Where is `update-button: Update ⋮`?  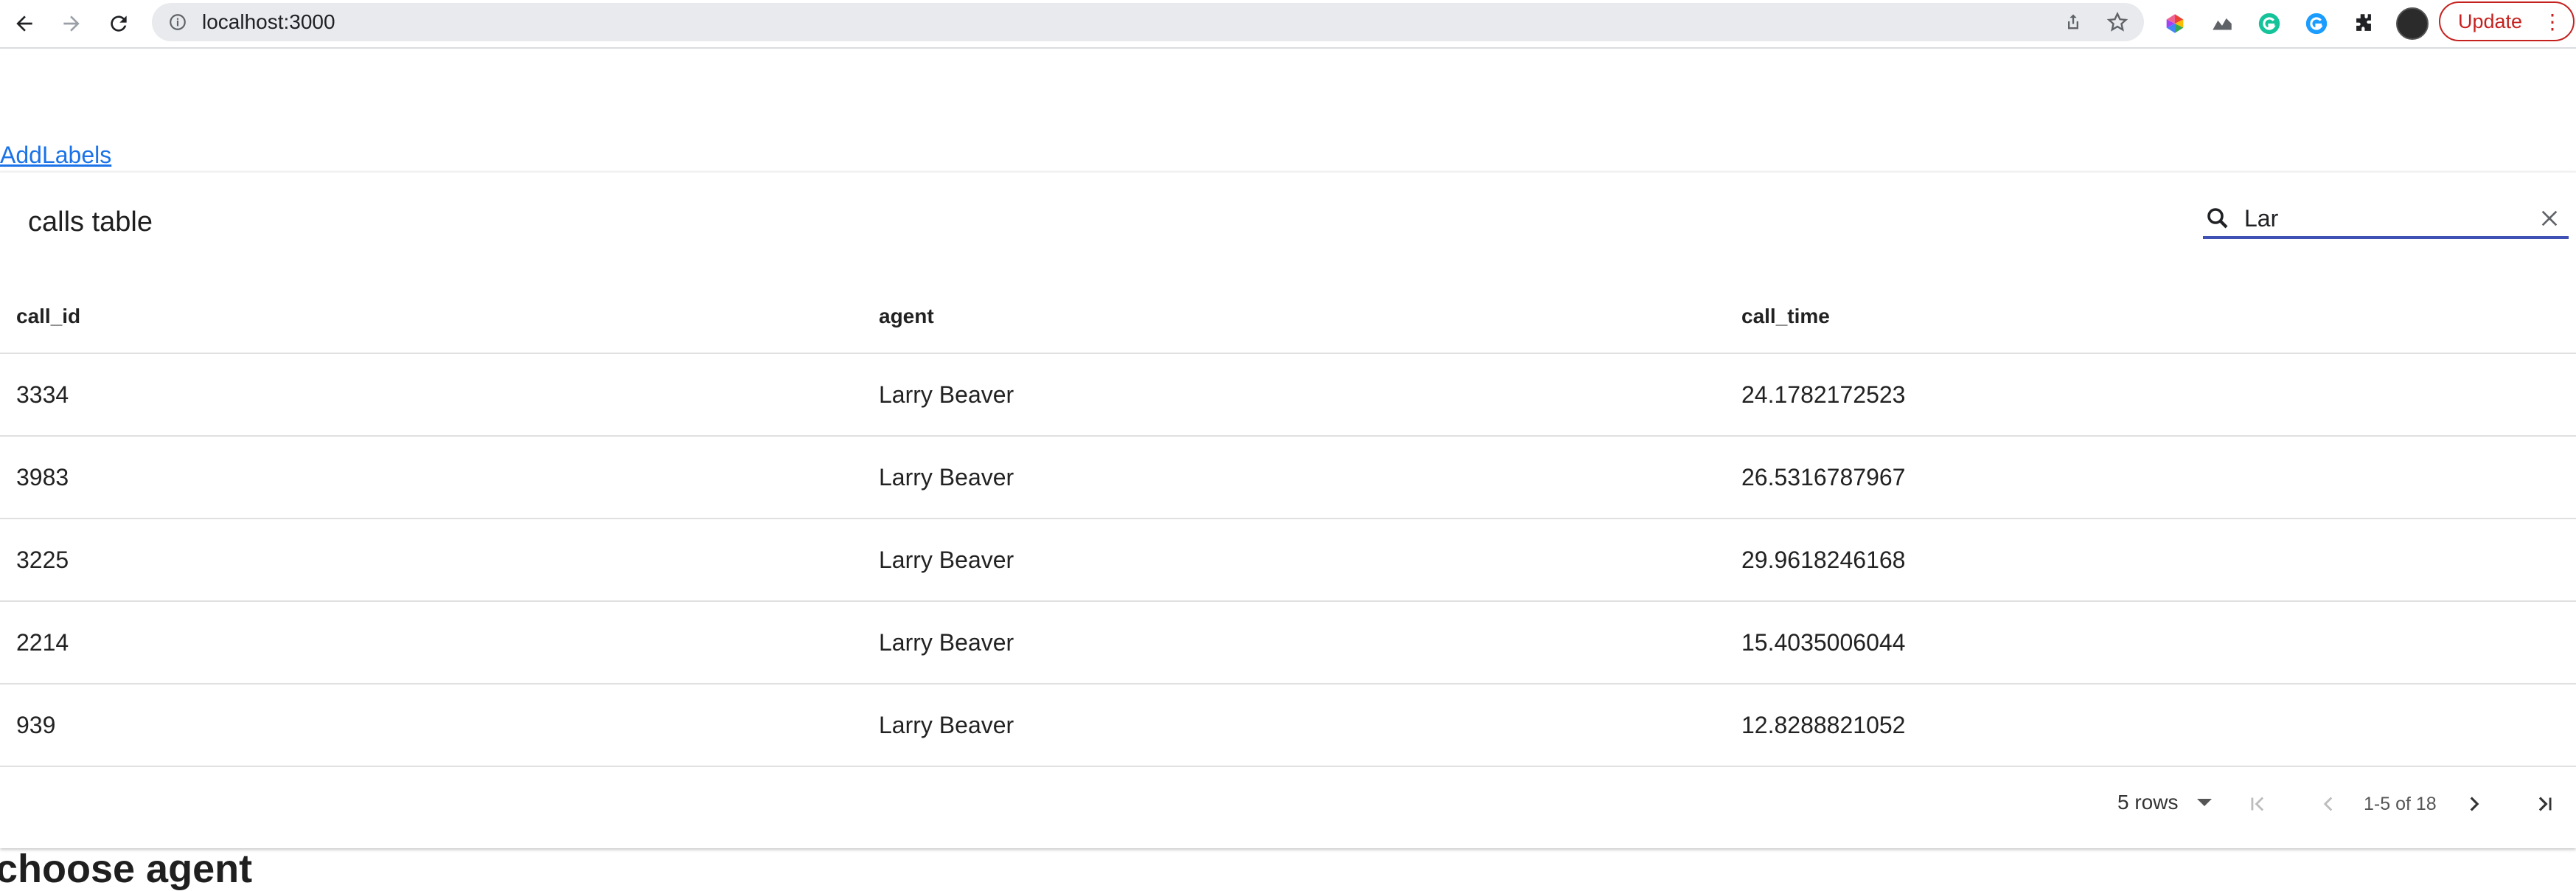 update-button: Update ⋮ is located at coordinates (2507, 21).